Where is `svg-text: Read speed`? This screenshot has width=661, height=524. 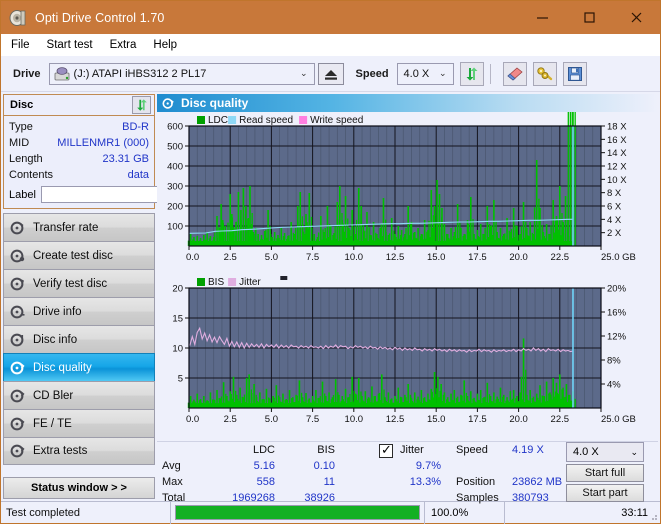 svg-text: Read speed is located at coordinates (266, 120).